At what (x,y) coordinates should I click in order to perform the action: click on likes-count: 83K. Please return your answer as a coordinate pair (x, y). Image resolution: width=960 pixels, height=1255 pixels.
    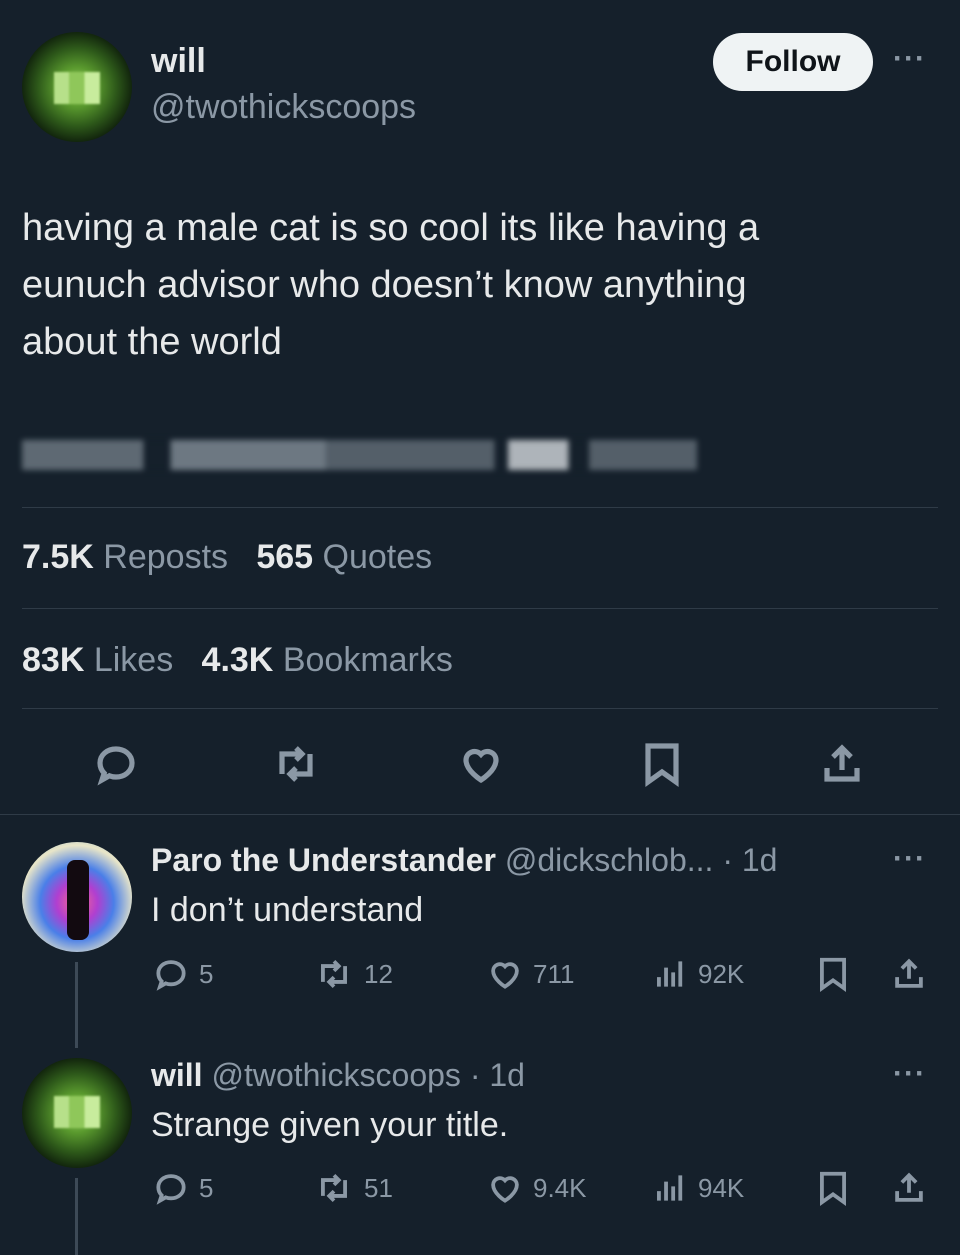
    Looking at the image, I should click on (53, 660).